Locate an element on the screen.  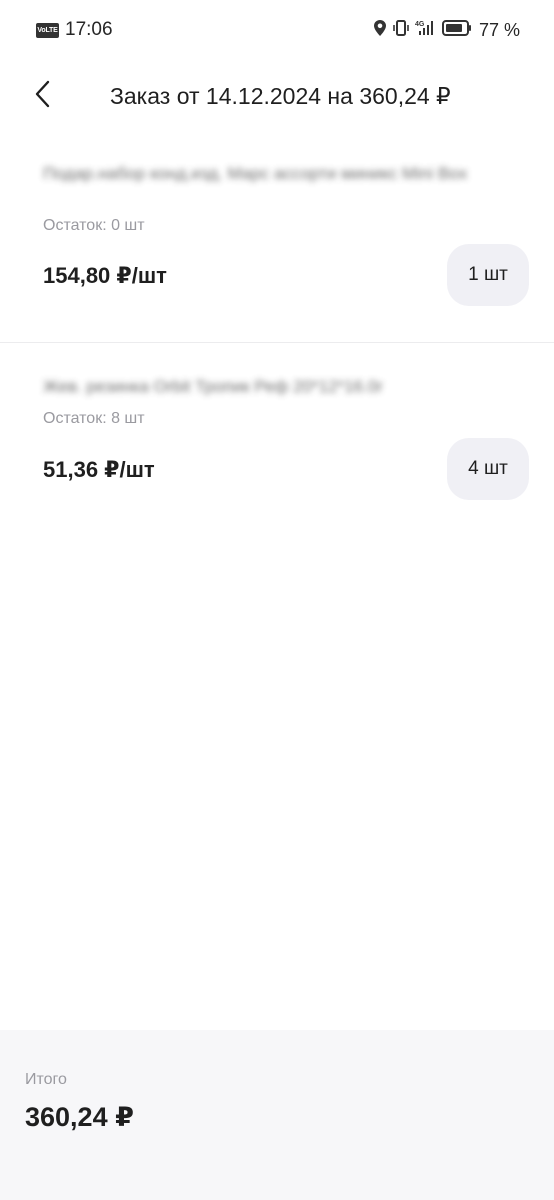
item-divider is located at coordinates (277, 342).